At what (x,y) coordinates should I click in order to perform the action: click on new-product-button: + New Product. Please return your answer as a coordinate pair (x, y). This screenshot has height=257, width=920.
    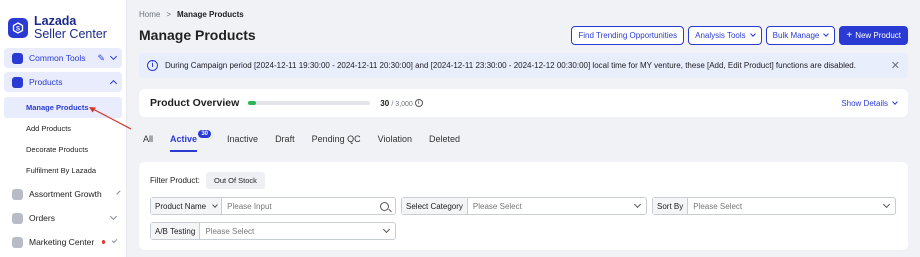
    Looking at the image, I should click on (873, 35).